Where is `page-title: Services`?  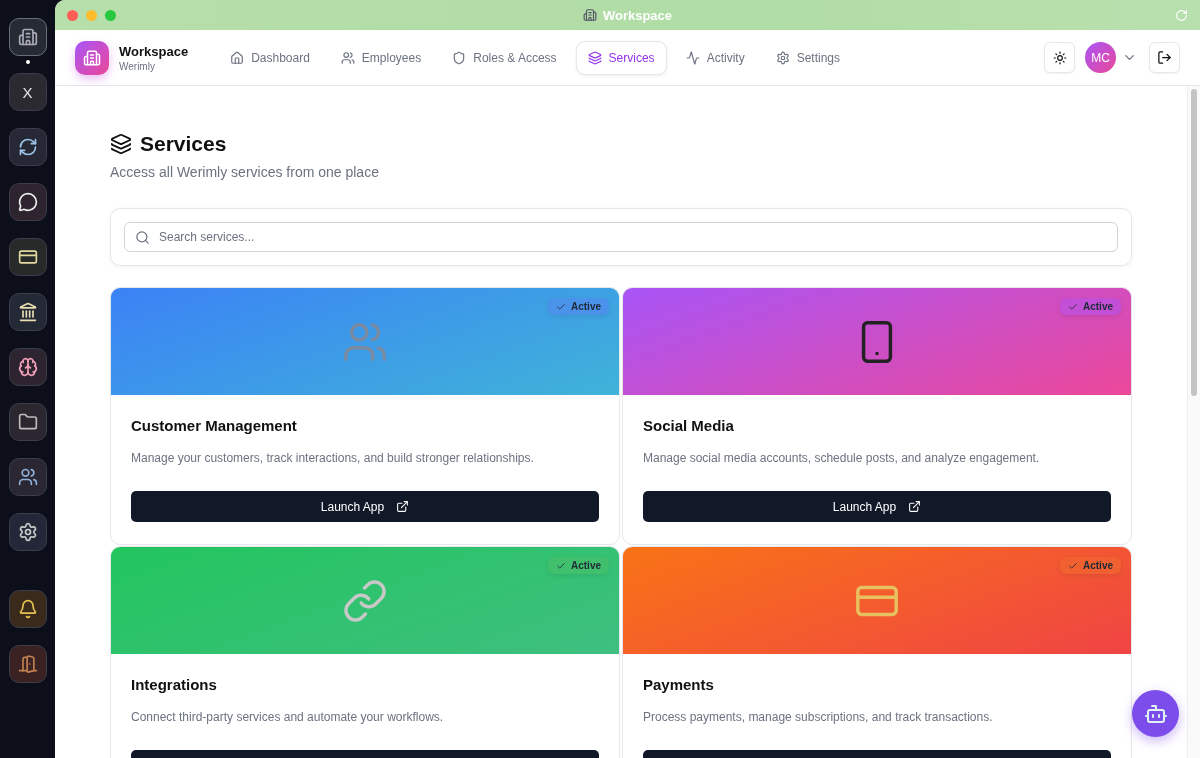 page-title: Services is located at coordinates (183, 144).